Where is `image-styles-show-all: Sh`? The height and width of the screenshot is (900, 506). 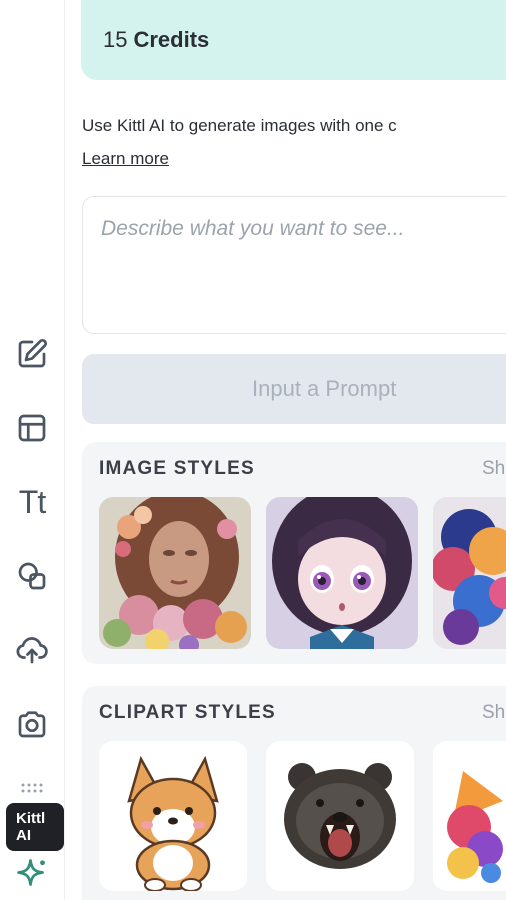
image-styles-show-all: Sh is located at coordinates (493, 469).